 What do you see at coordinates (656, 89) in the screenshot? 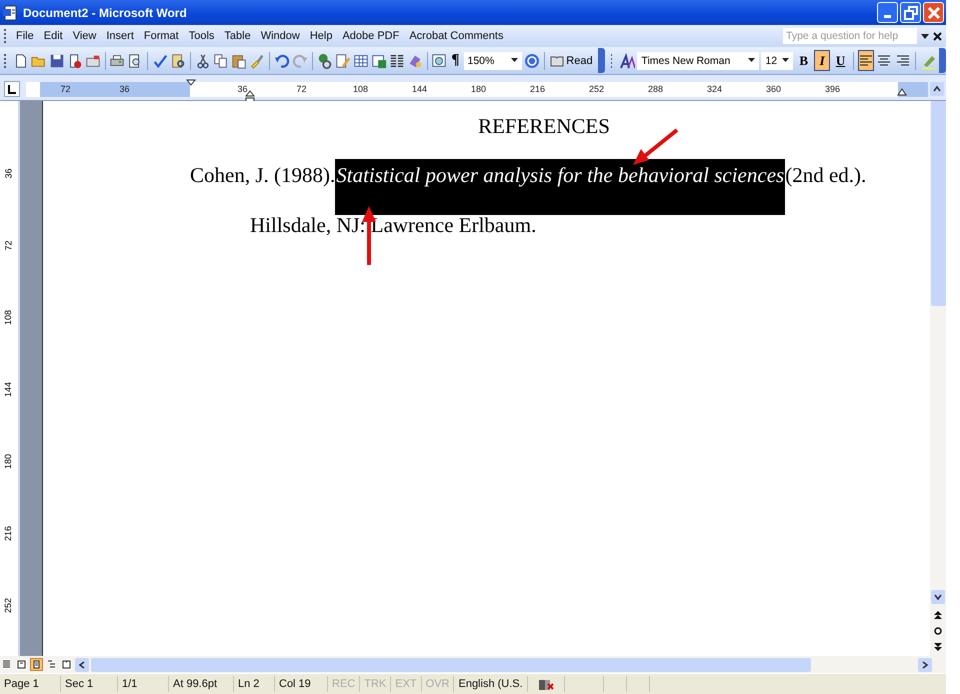
I see `ruler-number: 288` at bounding box center [656, 89].